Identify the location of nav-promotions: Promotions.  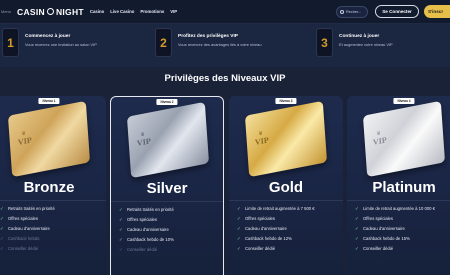
(152, 11).